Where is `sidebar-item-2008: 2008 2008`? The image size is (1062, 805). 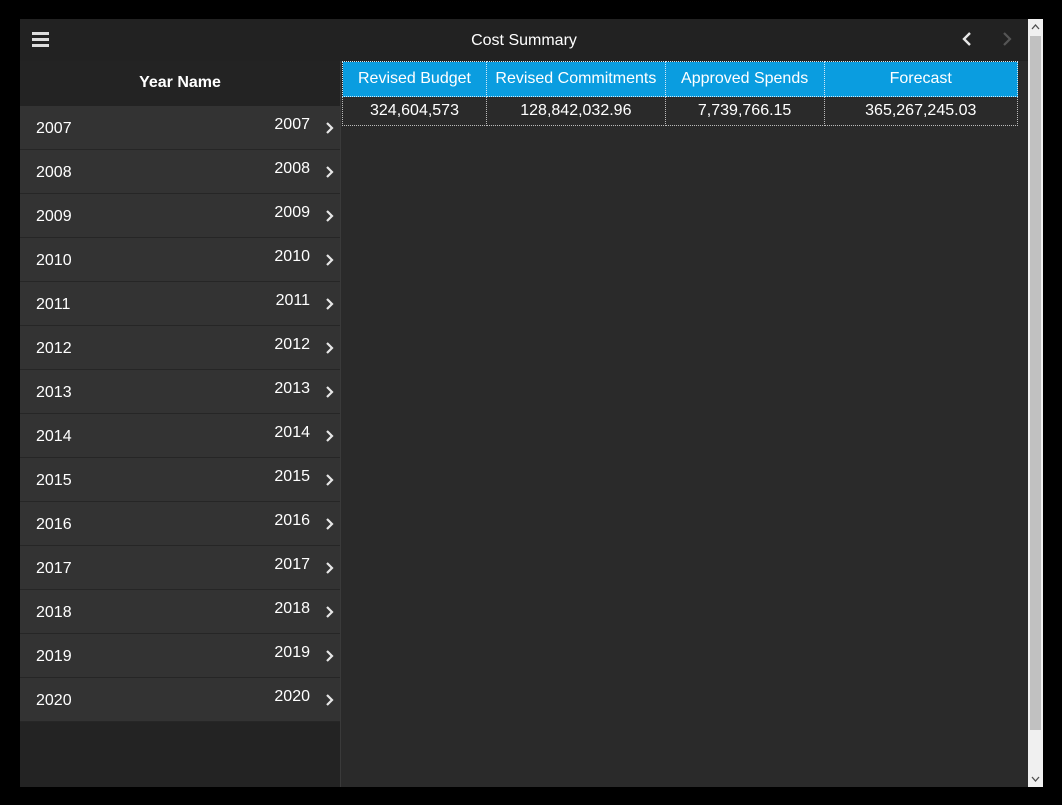
sidebar-item-2008: 2008 2008 is located at coordinates (180, 172).